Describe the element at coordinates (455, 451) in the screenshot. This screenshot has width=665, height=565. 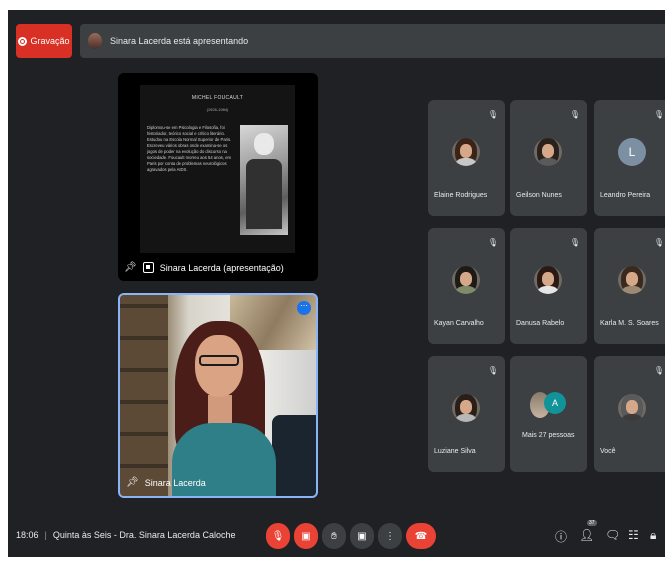
I see `participant-name: Luziane Silva` at that location.